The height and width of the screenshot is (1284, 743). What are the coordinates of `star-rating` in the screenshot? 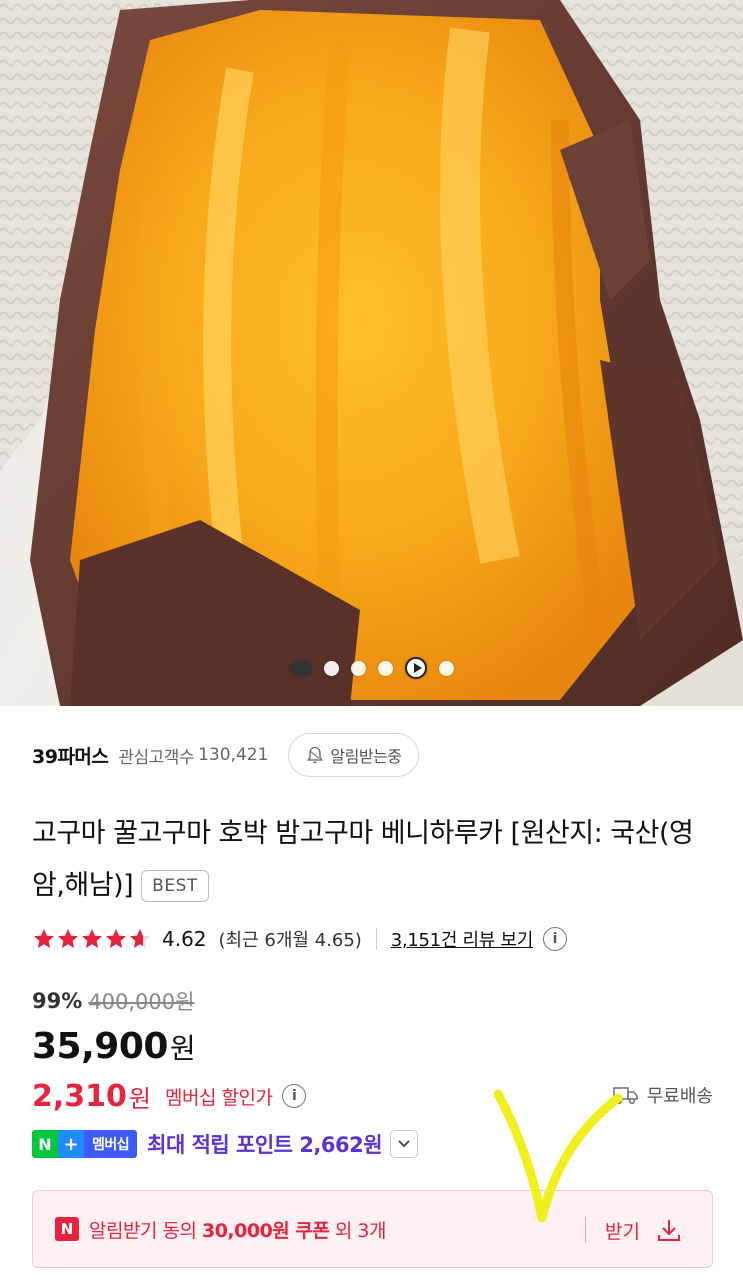 It's located at (92, 939).